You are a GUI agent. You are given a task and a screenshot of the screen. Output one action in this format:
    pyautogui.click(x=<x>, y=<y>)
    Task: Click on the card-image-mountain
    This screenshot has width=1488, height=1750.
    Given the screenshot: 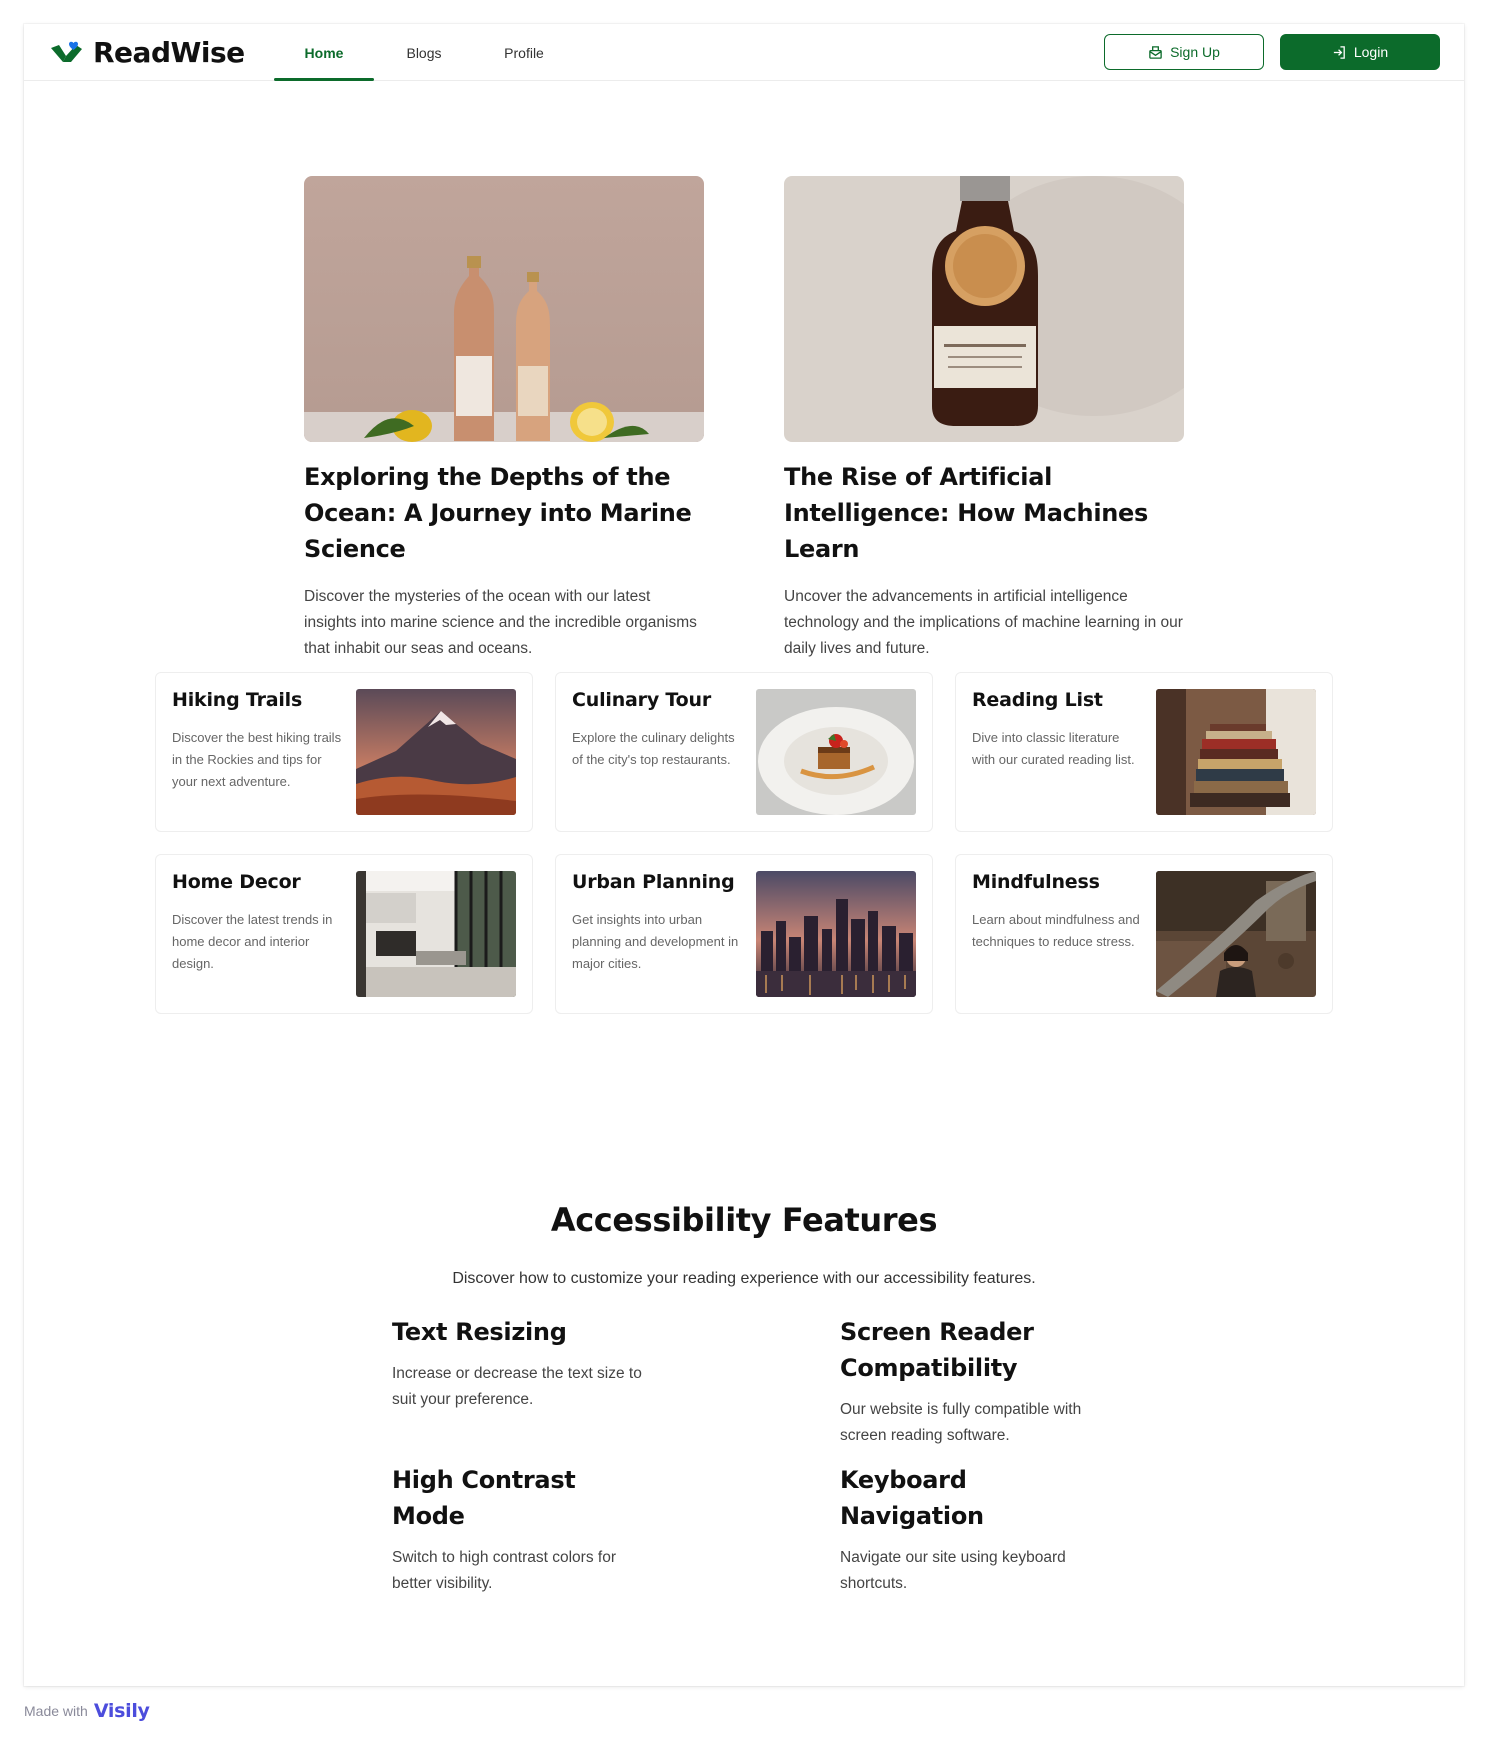 What is the action you would take?
    pyautogui.click(x=436, y=752)
    